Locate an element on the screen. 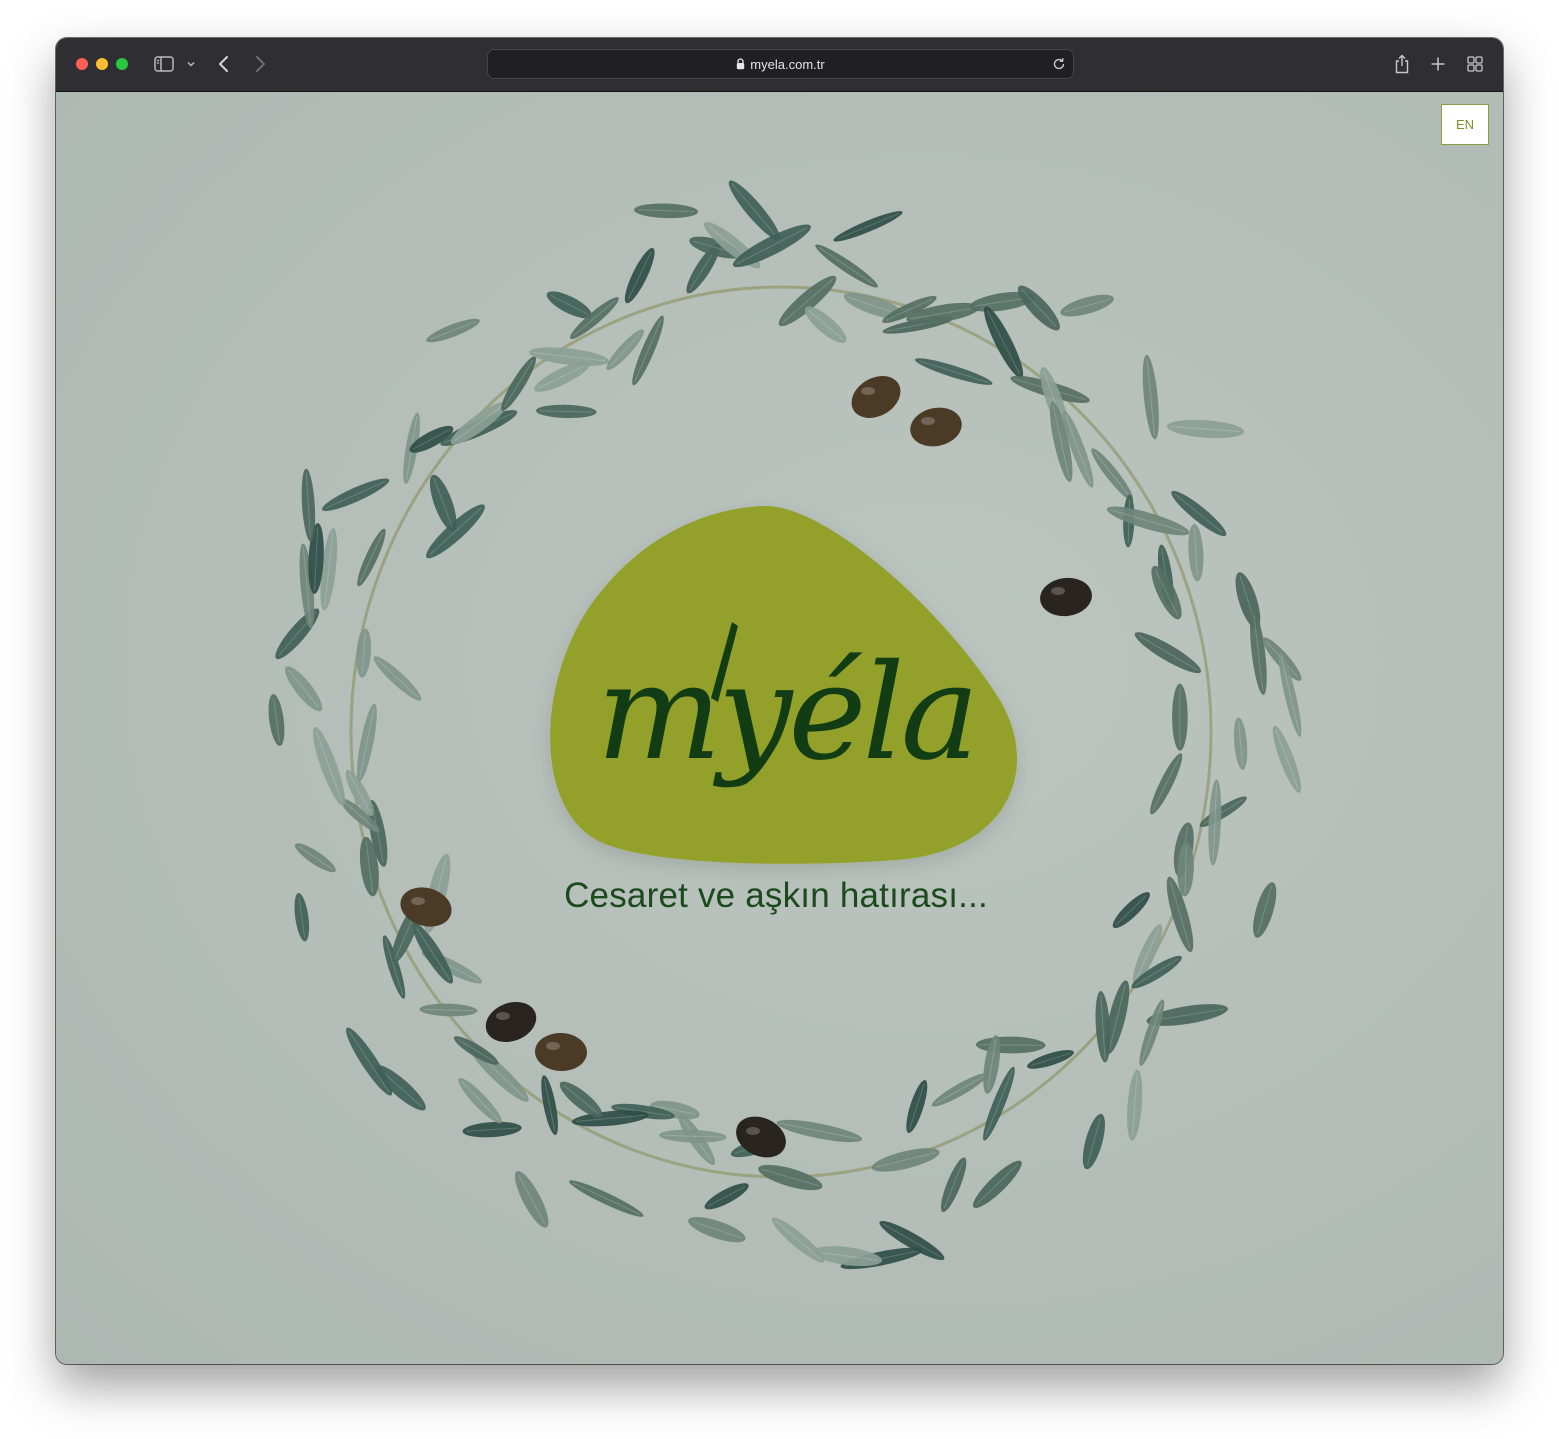 The width and height of the screenshot is (1559, 1439). url-text: myela.com.tr is located at coordinates (787, 64).